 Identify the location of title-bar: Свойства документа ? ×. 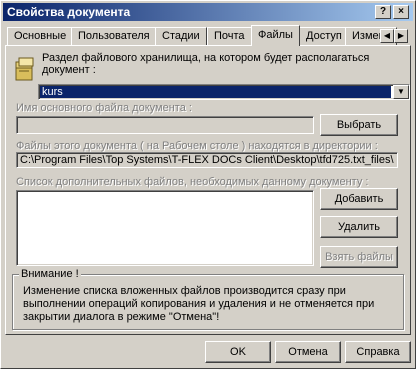
(208, 12).